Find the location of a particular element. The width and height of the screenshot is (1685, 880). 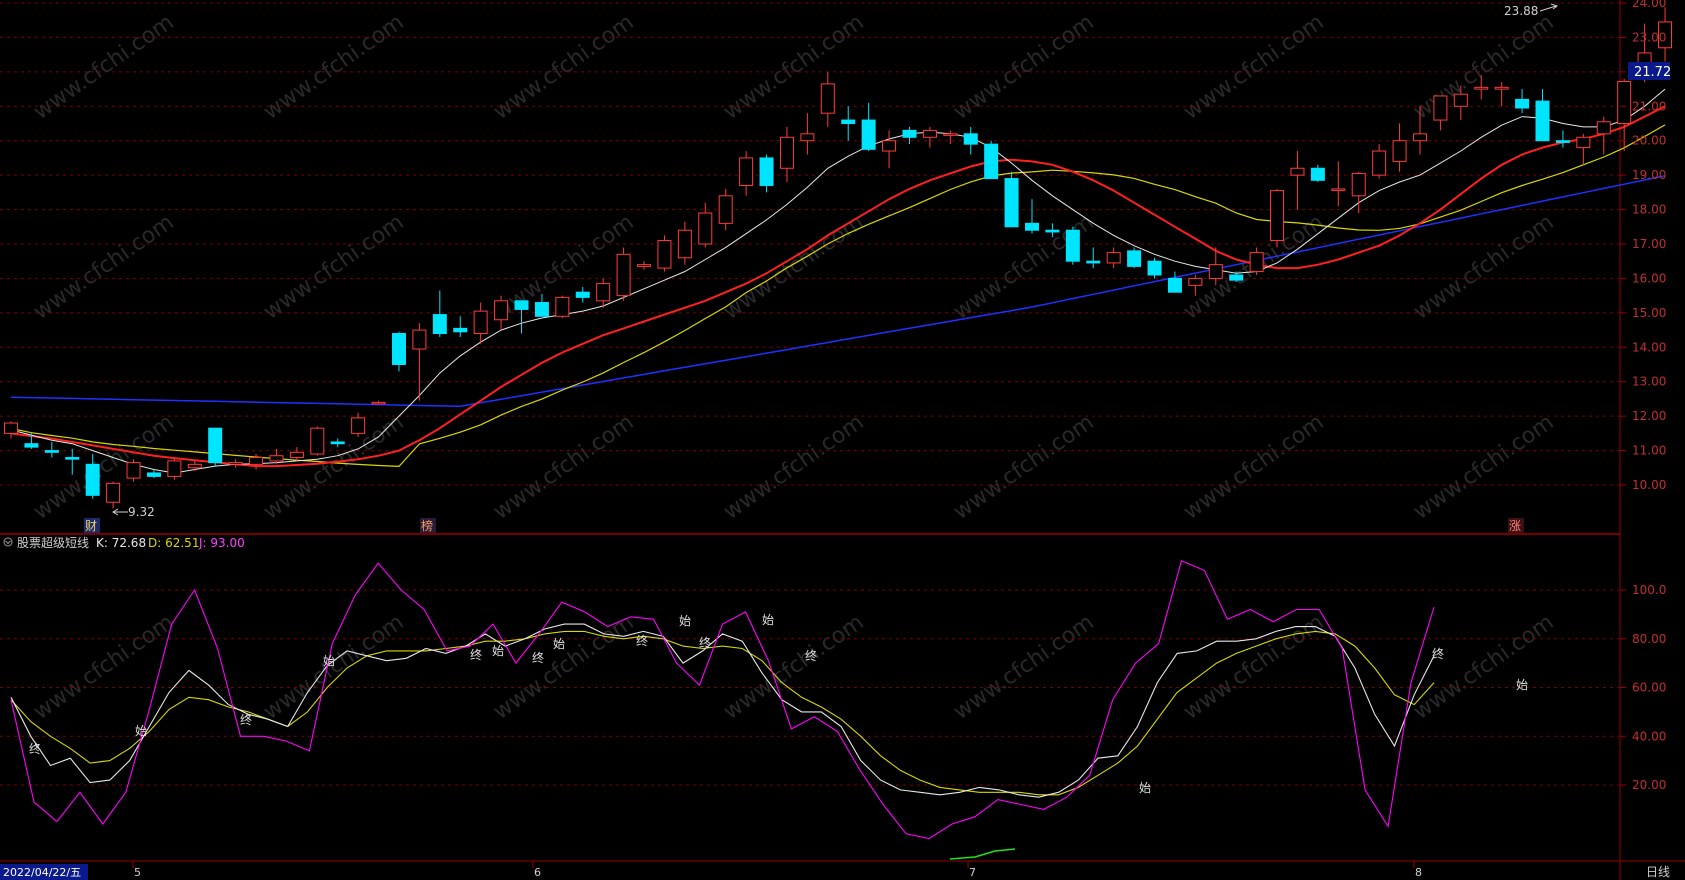

price-tick-label: 14.00 is located at coordinates (1649, 347).